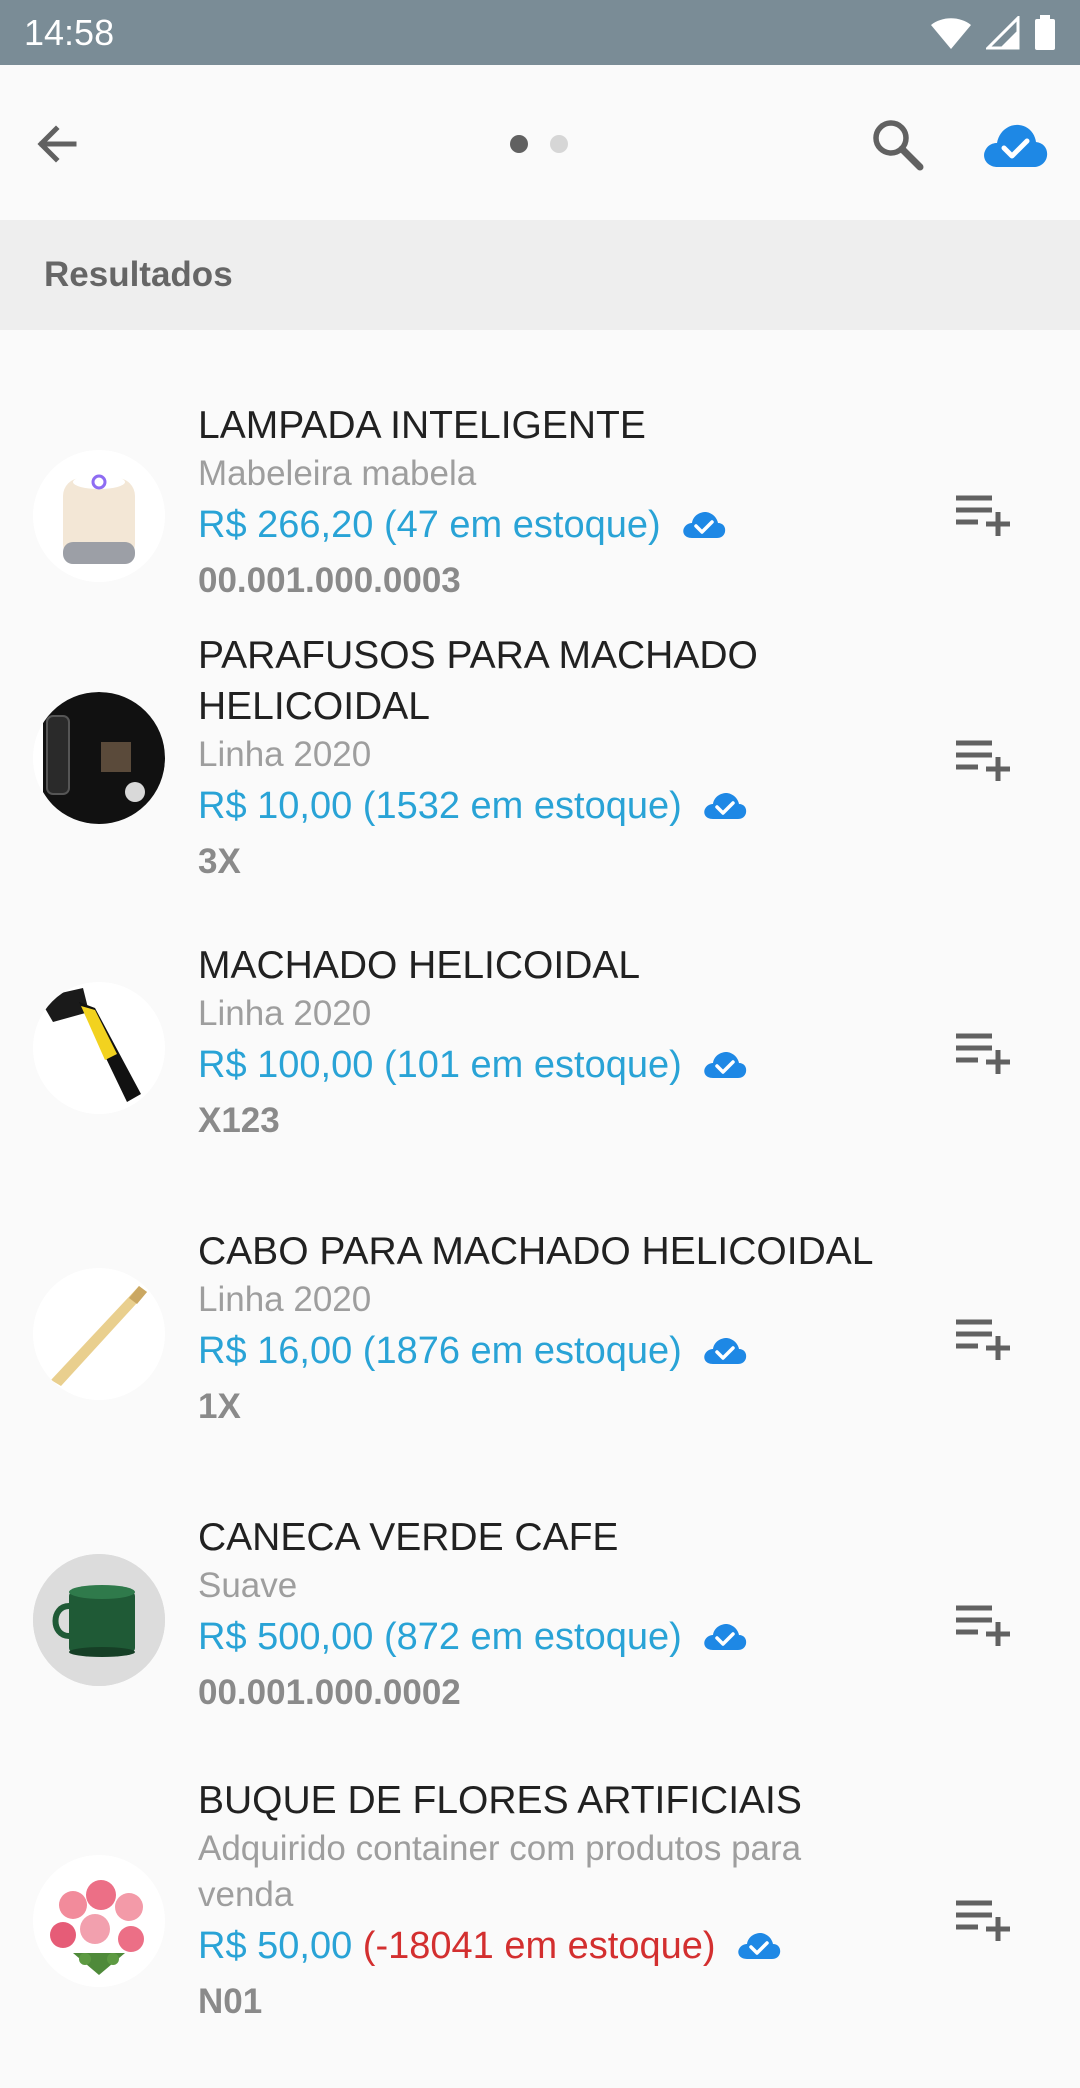  What do you see at coordinates (519, 144) in the screenshot?
I see `page-dot-active` at bounding box center [519, 144].